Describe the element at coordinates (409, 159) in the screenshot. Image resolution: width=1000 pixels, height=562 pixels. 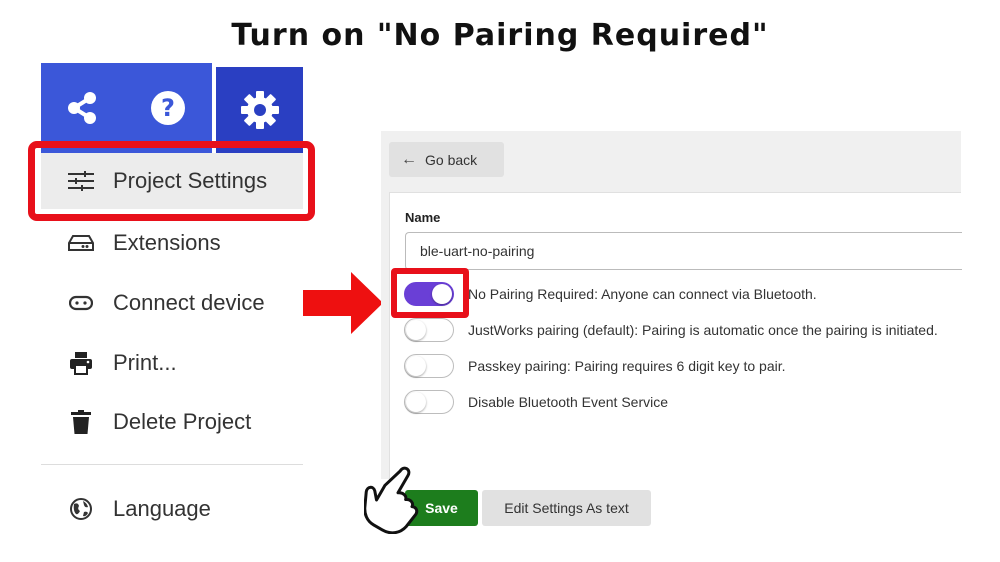
I see `arrow-left-icon: ←` at that location.